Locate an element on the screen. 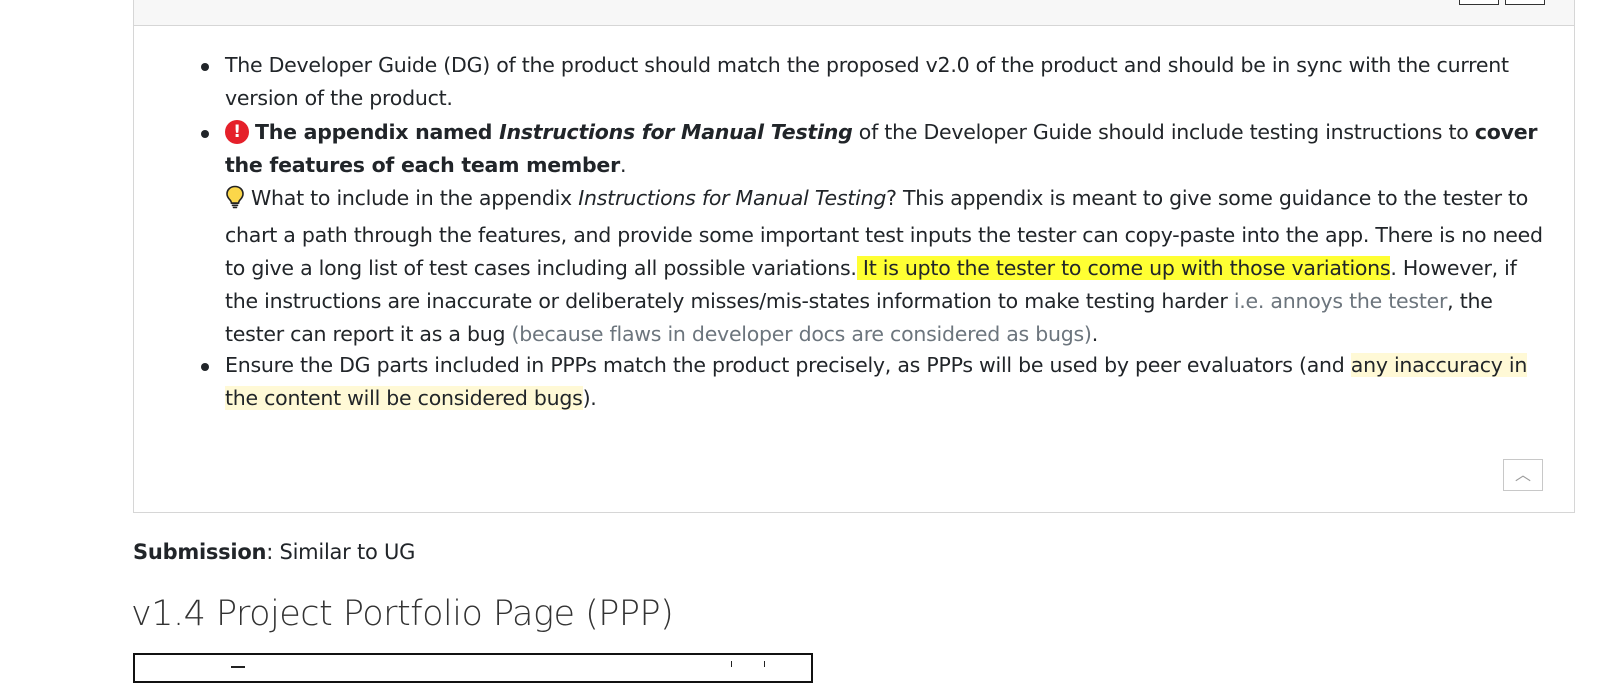  ppp-text-2: ). is located at coordinates (589, 398).